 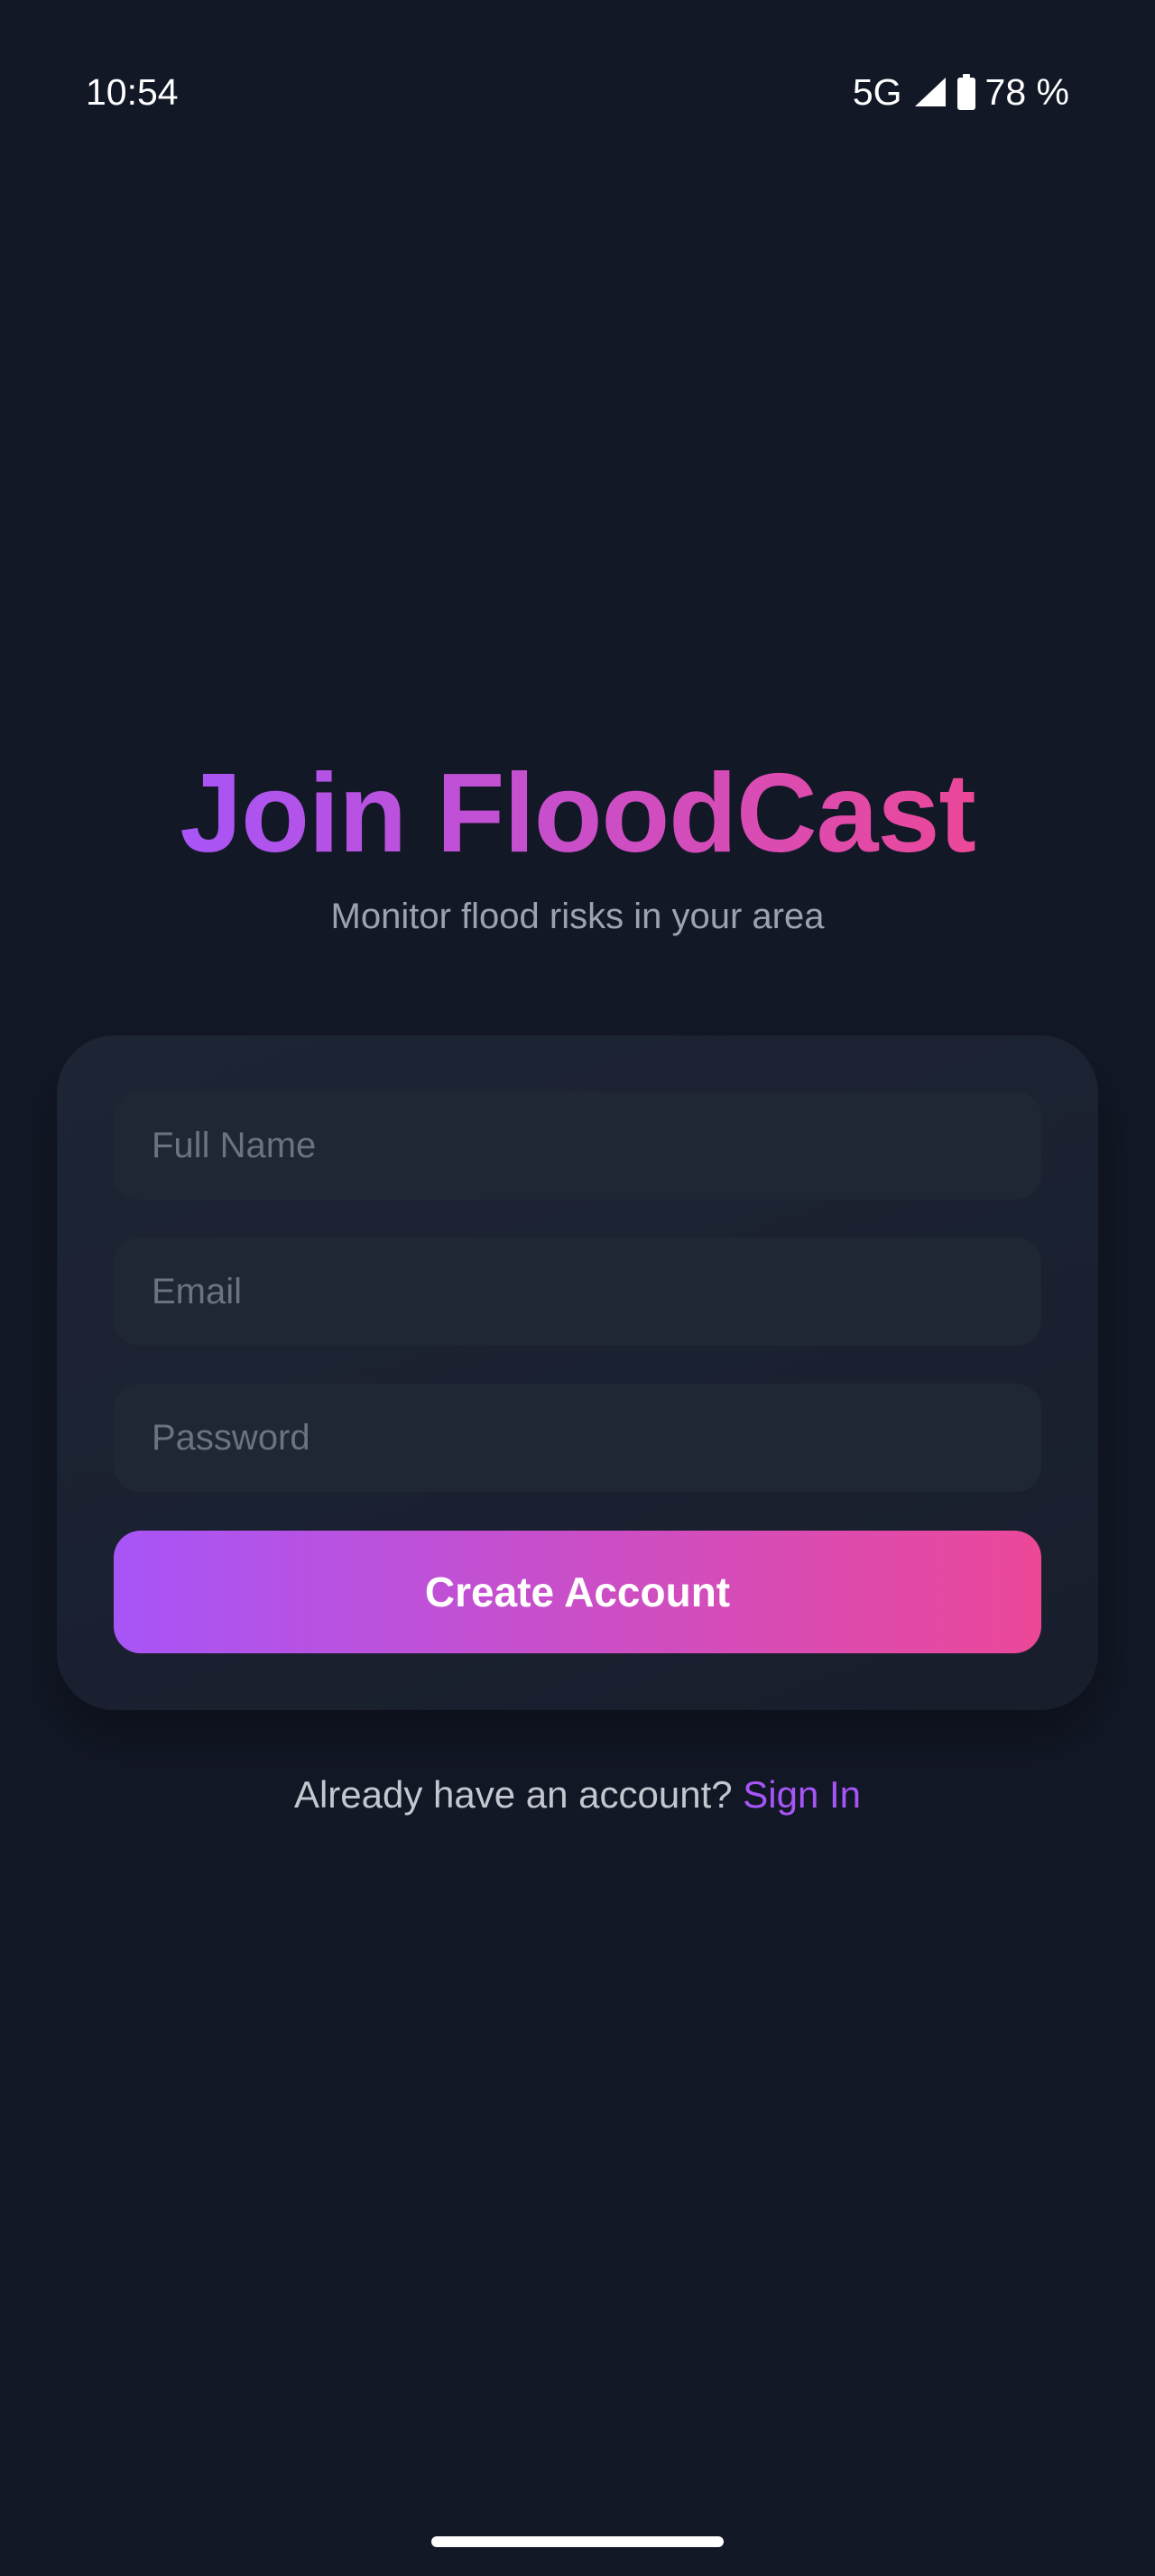 I want to click on signin-prompt-row: Already have an account? Sign In, so click(x=577, y=1795).